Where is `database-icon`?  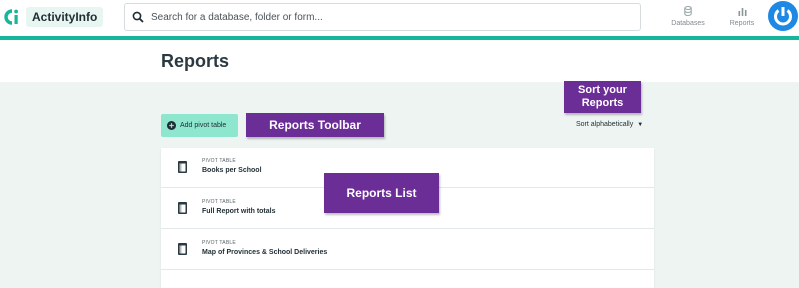 database-icon is located at coordinates (688, 11).